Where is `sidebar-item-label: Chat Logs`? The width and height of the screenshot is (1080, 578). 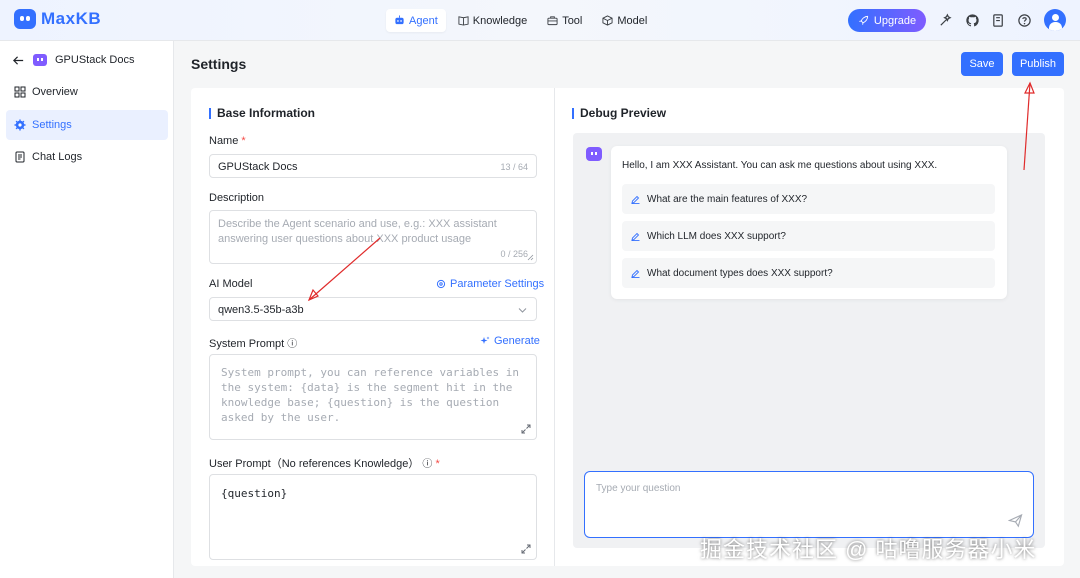
sidebar-item-label: Chat Logs is located at coordinates (57, 157).